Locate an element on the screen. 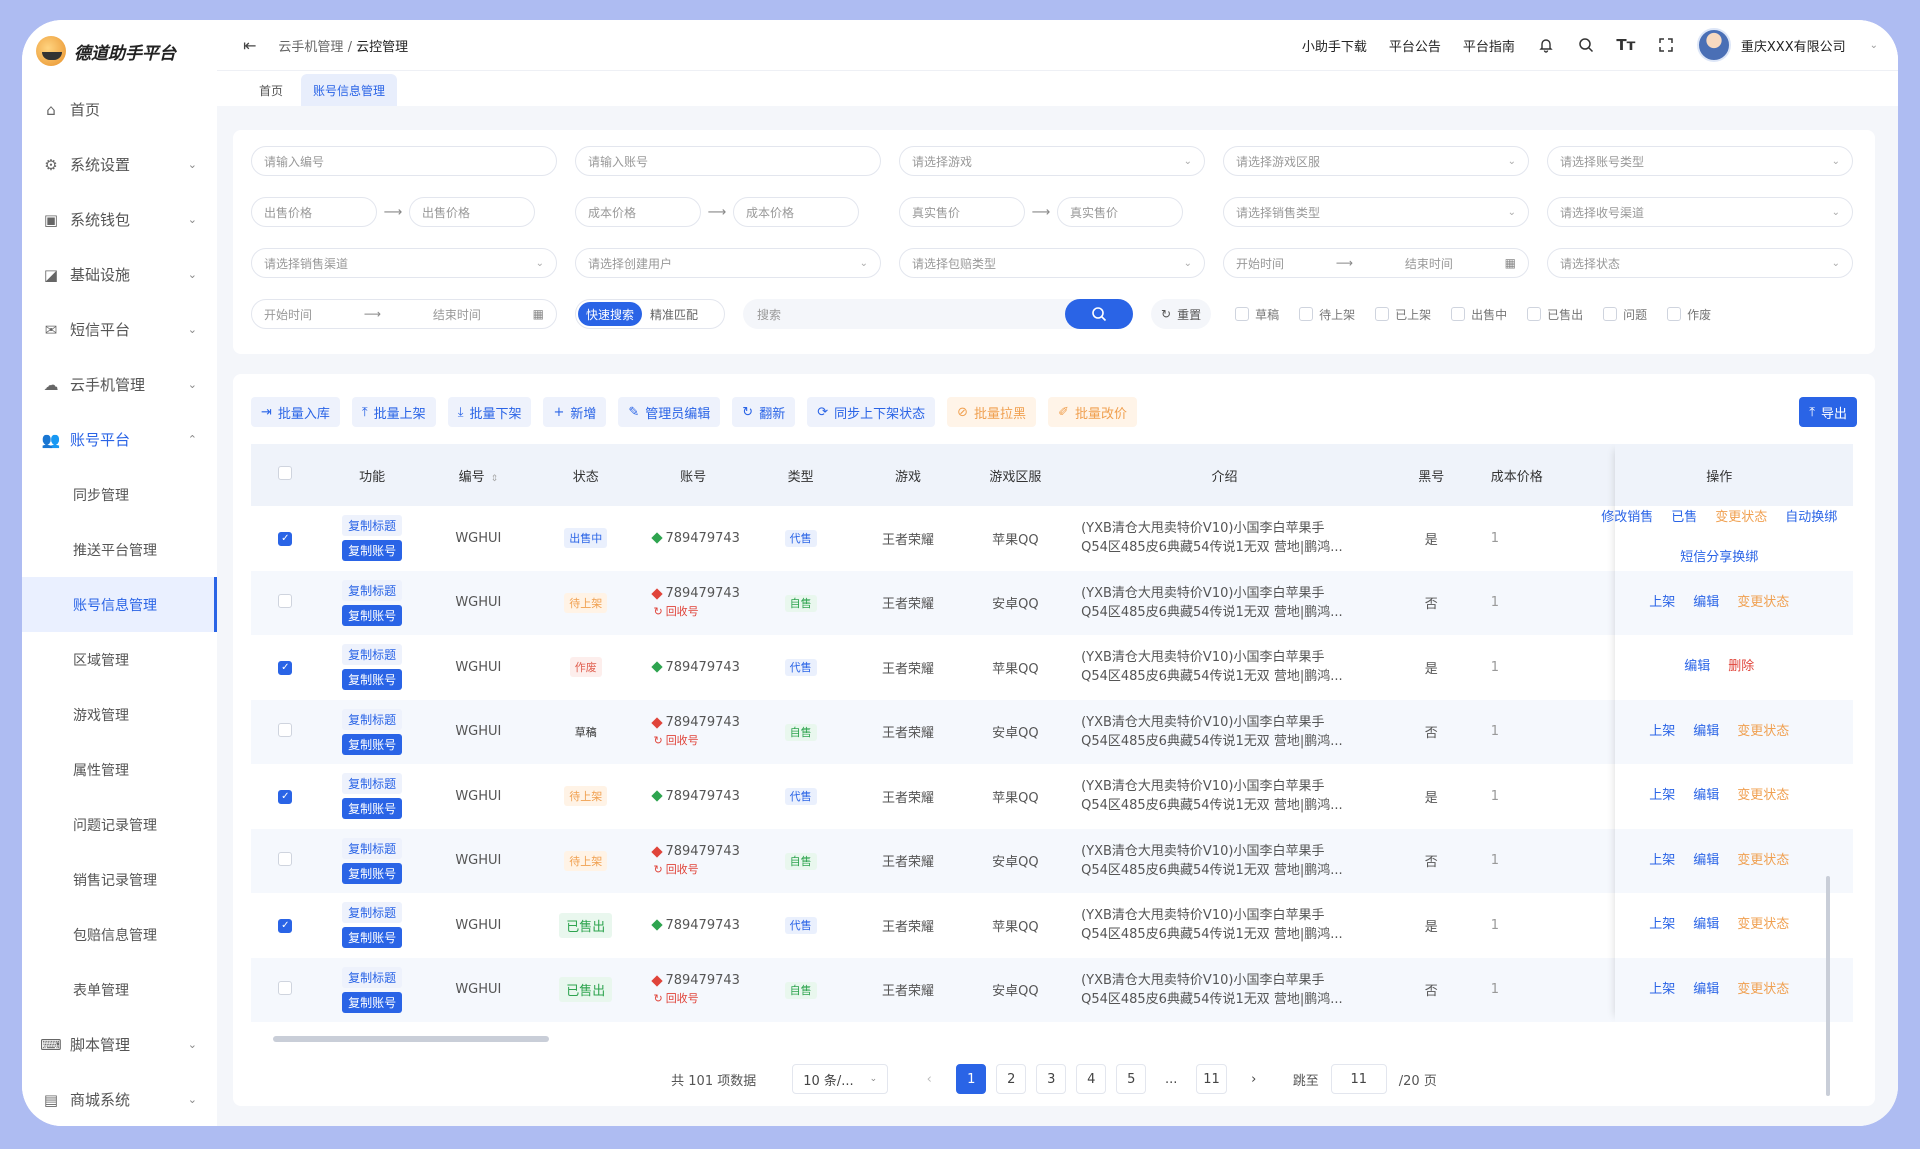 The image size is (1920, 1149). max-price-input: 真实售价 is located at coordinates (1120, 212).